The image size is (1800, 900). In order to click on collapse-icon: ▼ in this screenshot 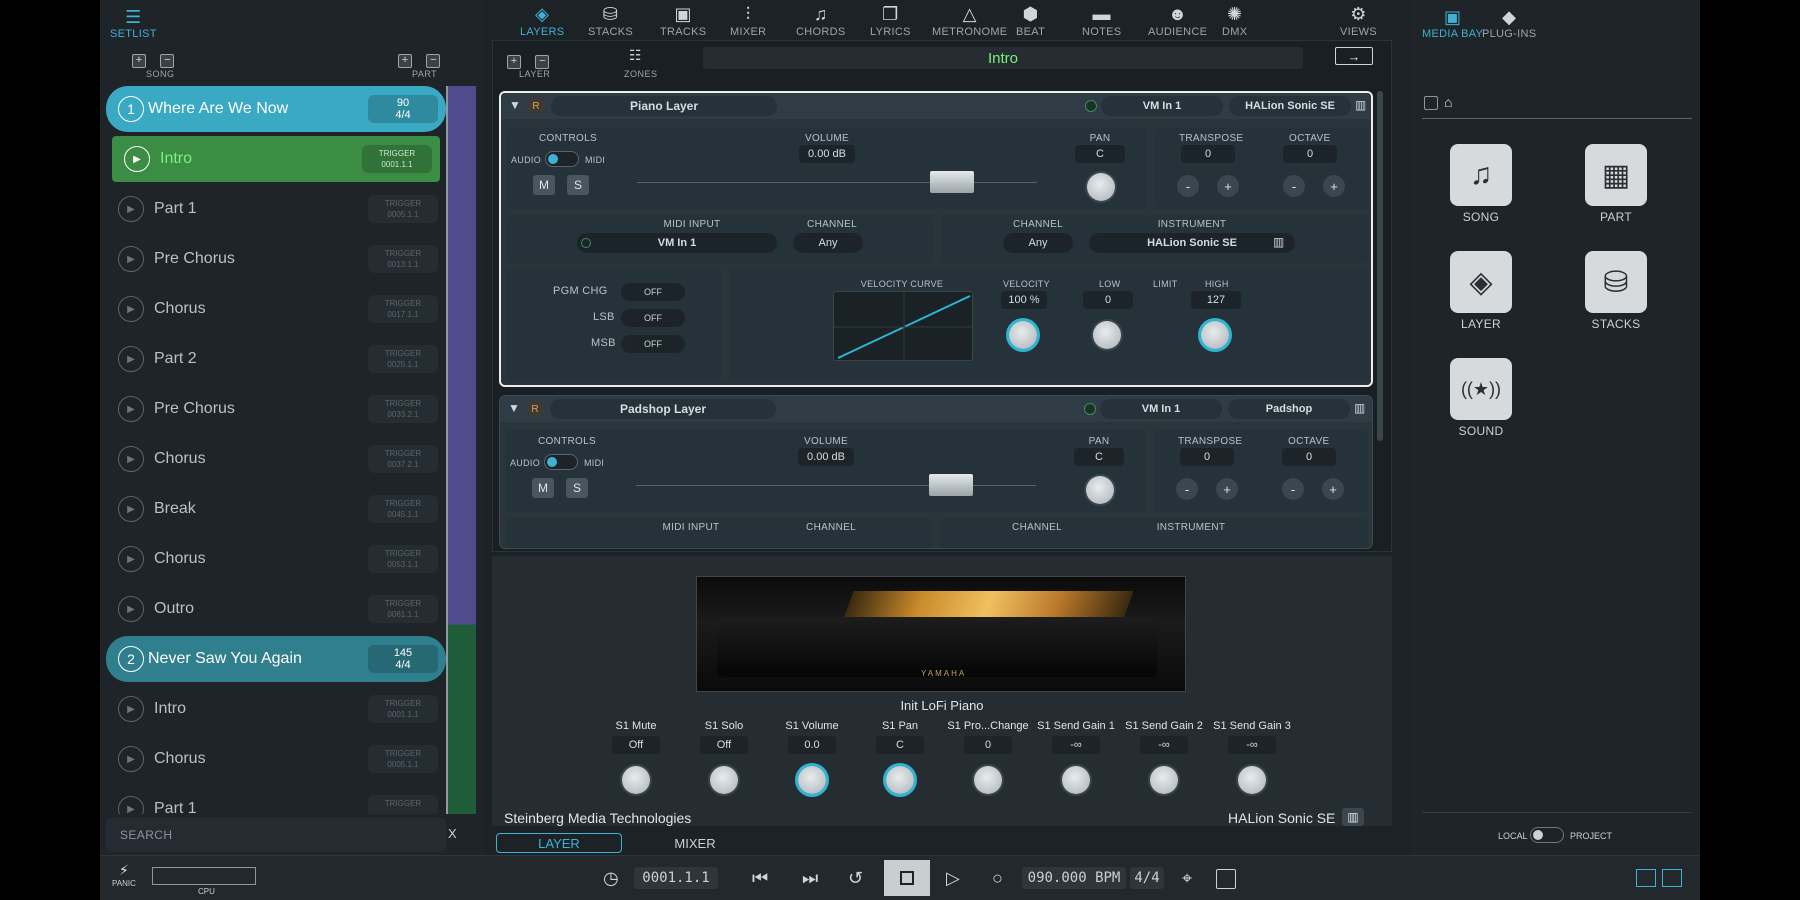, I will do `click(515, 105)`.